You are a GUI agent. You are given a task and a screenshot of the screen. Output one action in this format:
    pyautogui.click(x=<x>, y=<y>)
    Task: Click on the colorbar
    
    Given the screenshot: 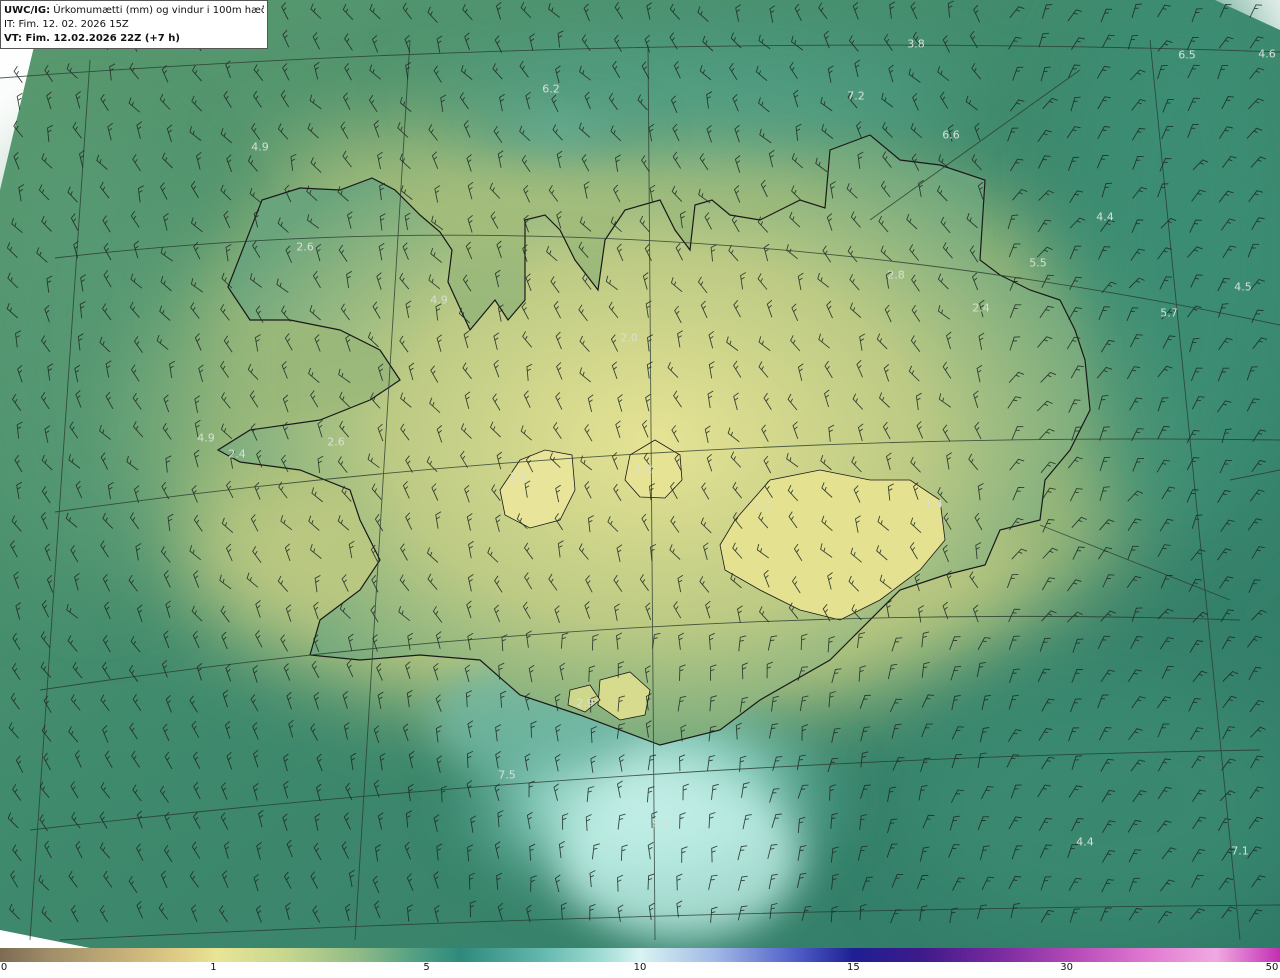 What is the action you would take?
    pyautogui.click(x=640, y=955)
    